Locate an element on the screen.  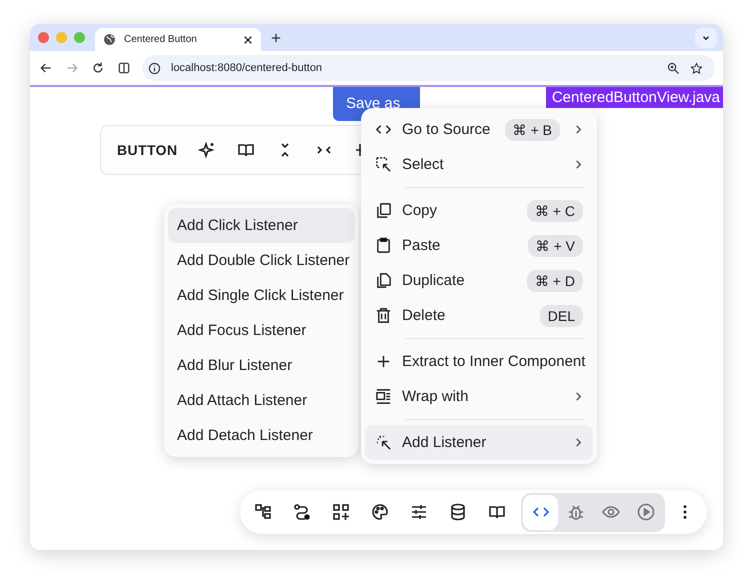
wrap-icon is located at coordinates (383, 396).